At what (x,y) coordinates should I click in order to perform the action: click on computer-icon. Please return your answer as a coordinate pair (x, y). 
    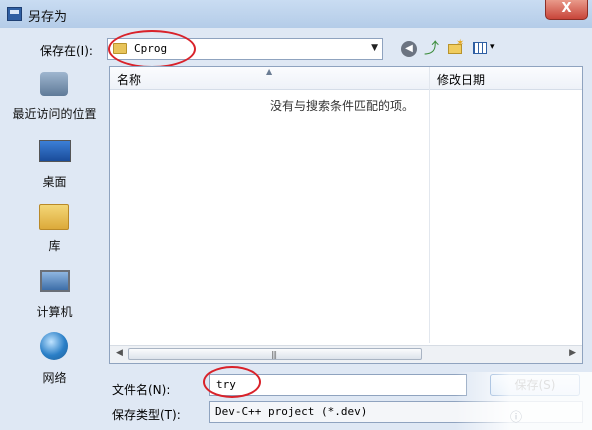
    Looking at the image, I should click on (55, 281).